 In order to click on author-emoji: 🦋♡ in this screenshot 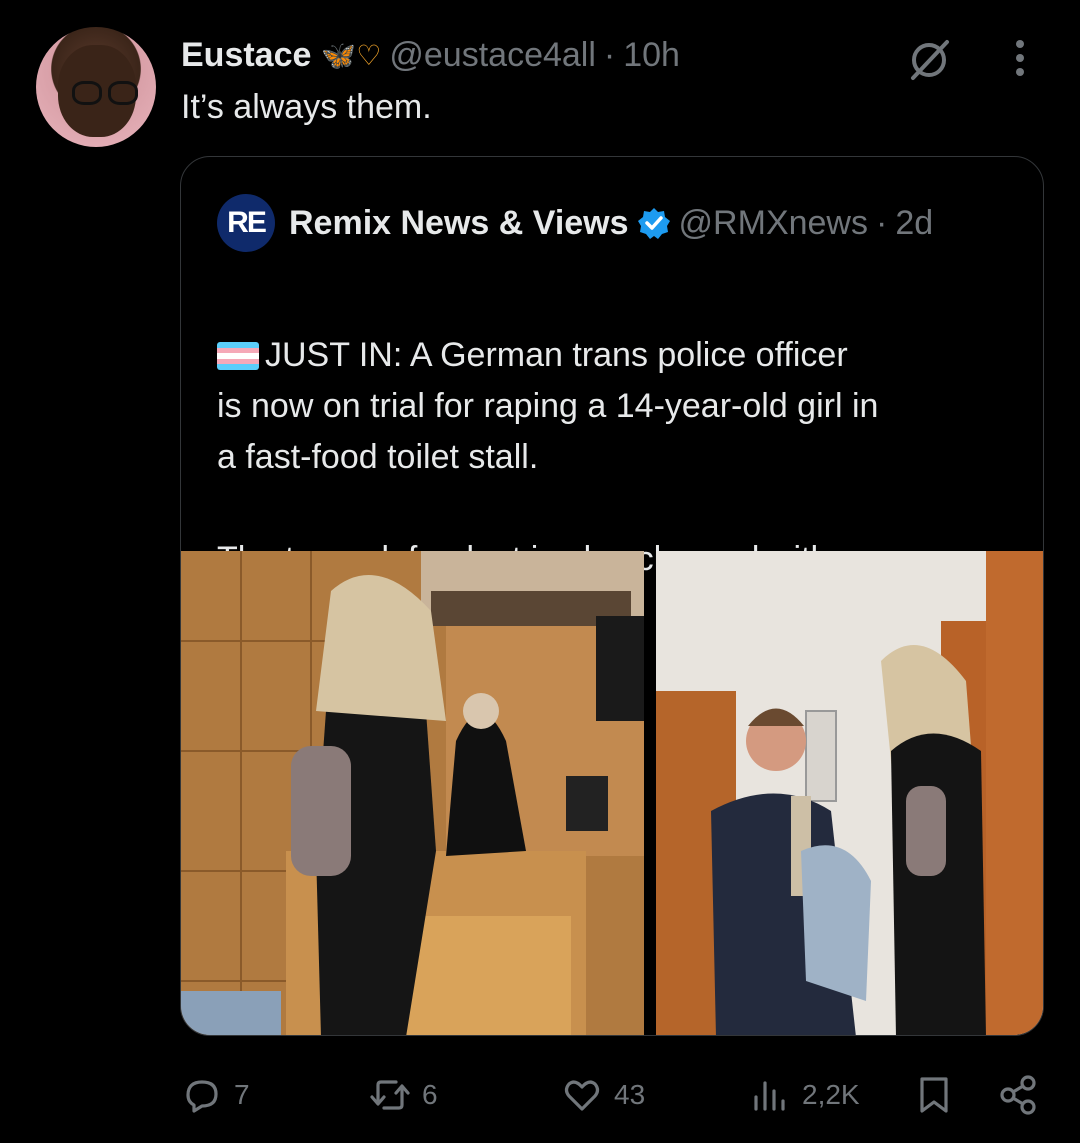, I will do `click(351, 55)`.